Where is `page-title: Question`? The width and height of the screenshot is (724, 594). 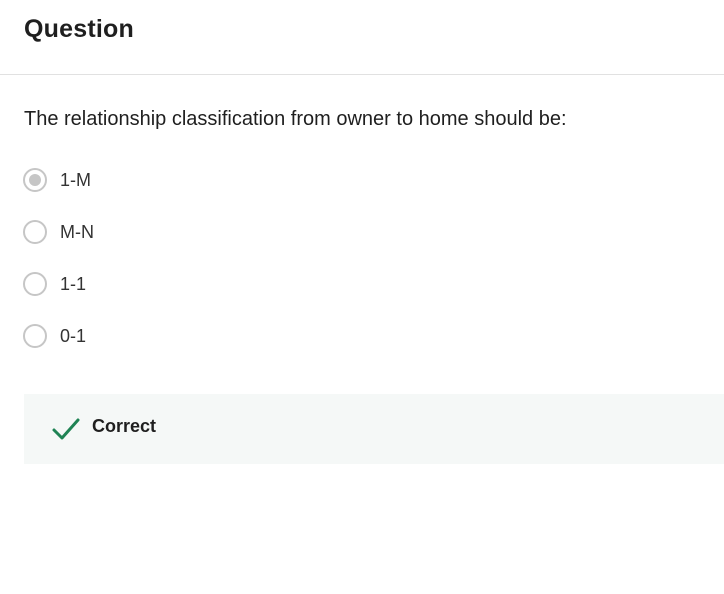
page-title: Question is located at coordinates (79, 29).